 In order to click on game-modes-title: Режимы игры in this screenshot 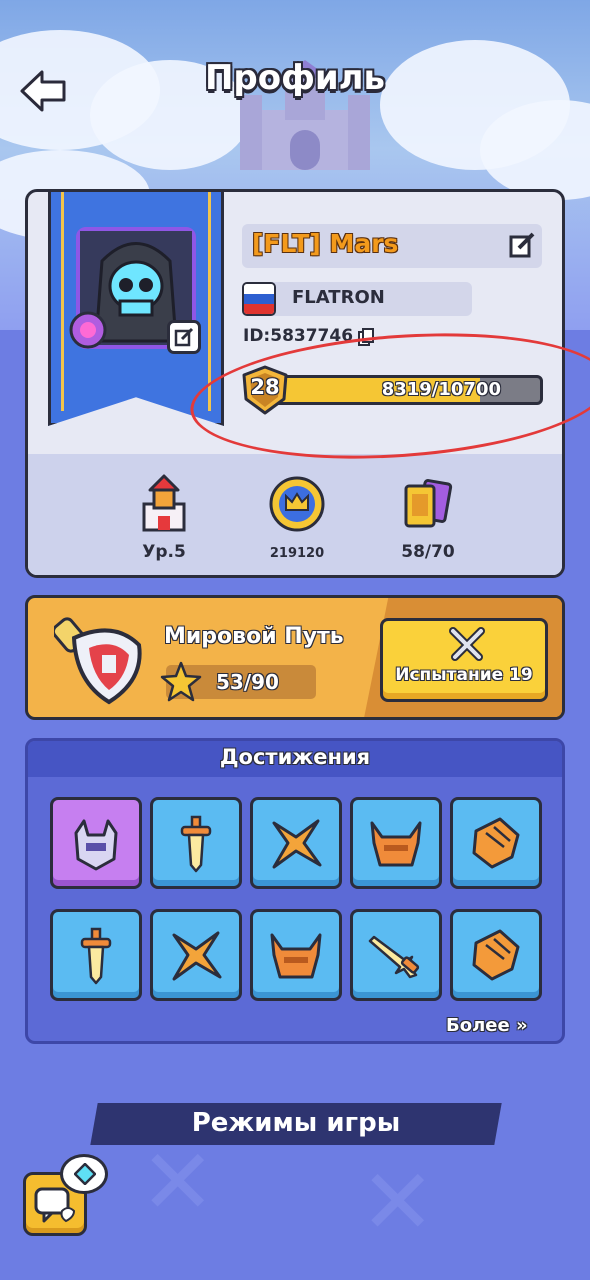, I will do `click(296, 1123)`.